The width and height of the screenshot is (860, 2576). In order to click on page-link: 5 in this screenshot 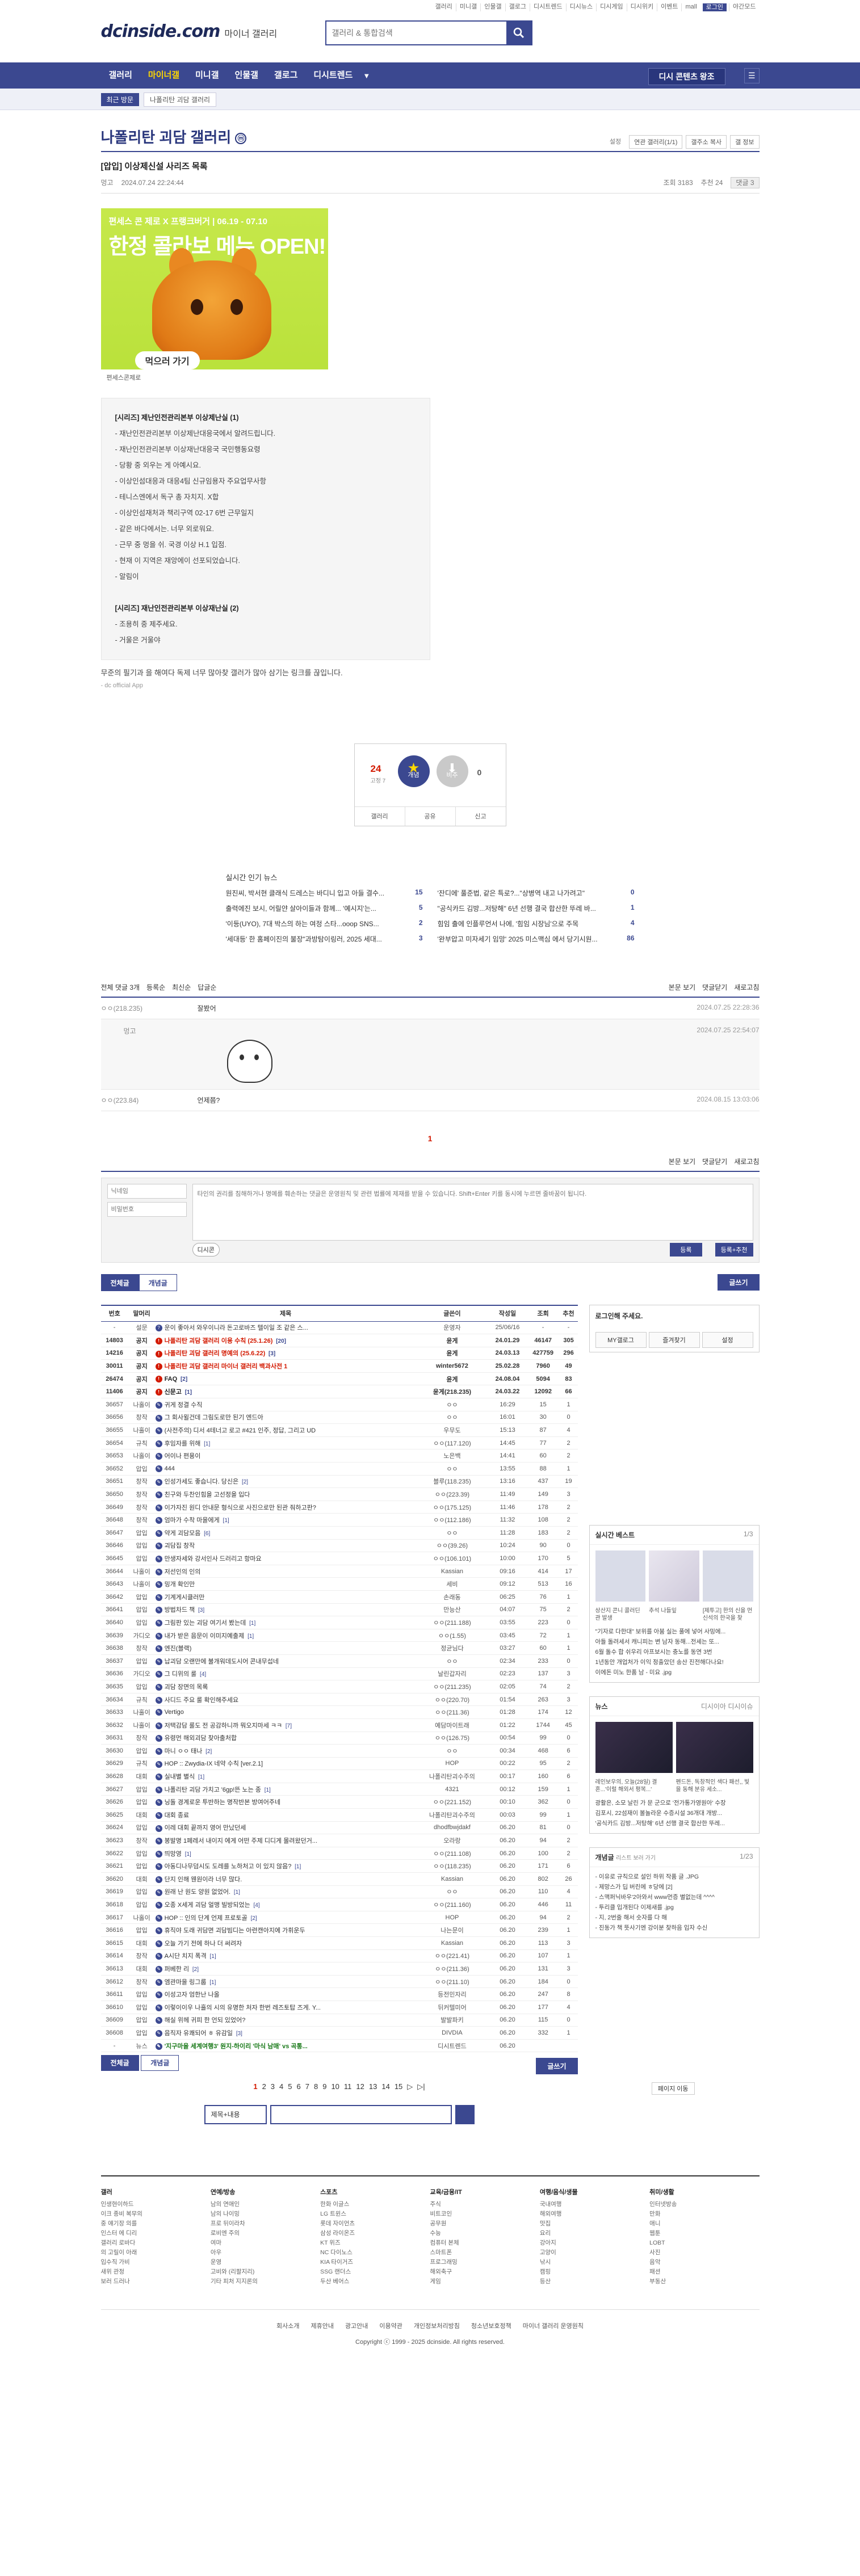, I will do `click(290, 2086)`.